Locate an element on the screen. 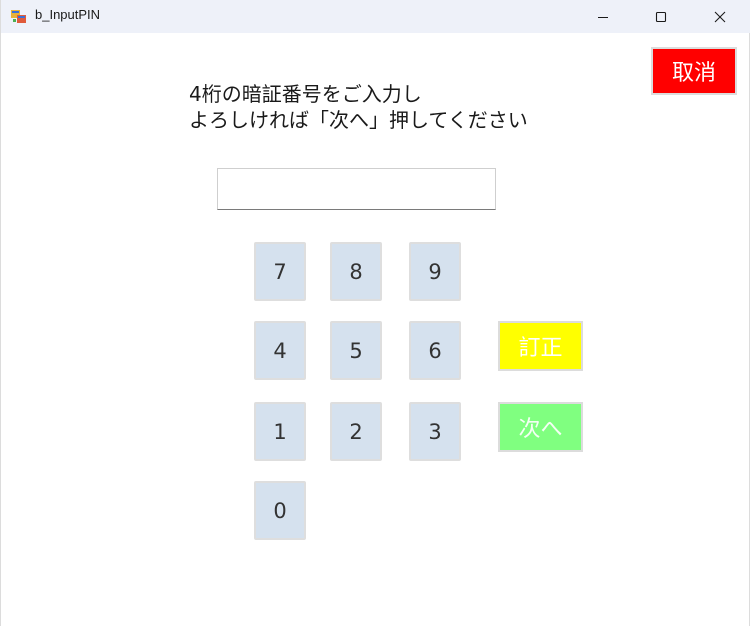 The height and width of the screenshot is (626, 750). key-label: 9 is located at coordinates (435, 271).